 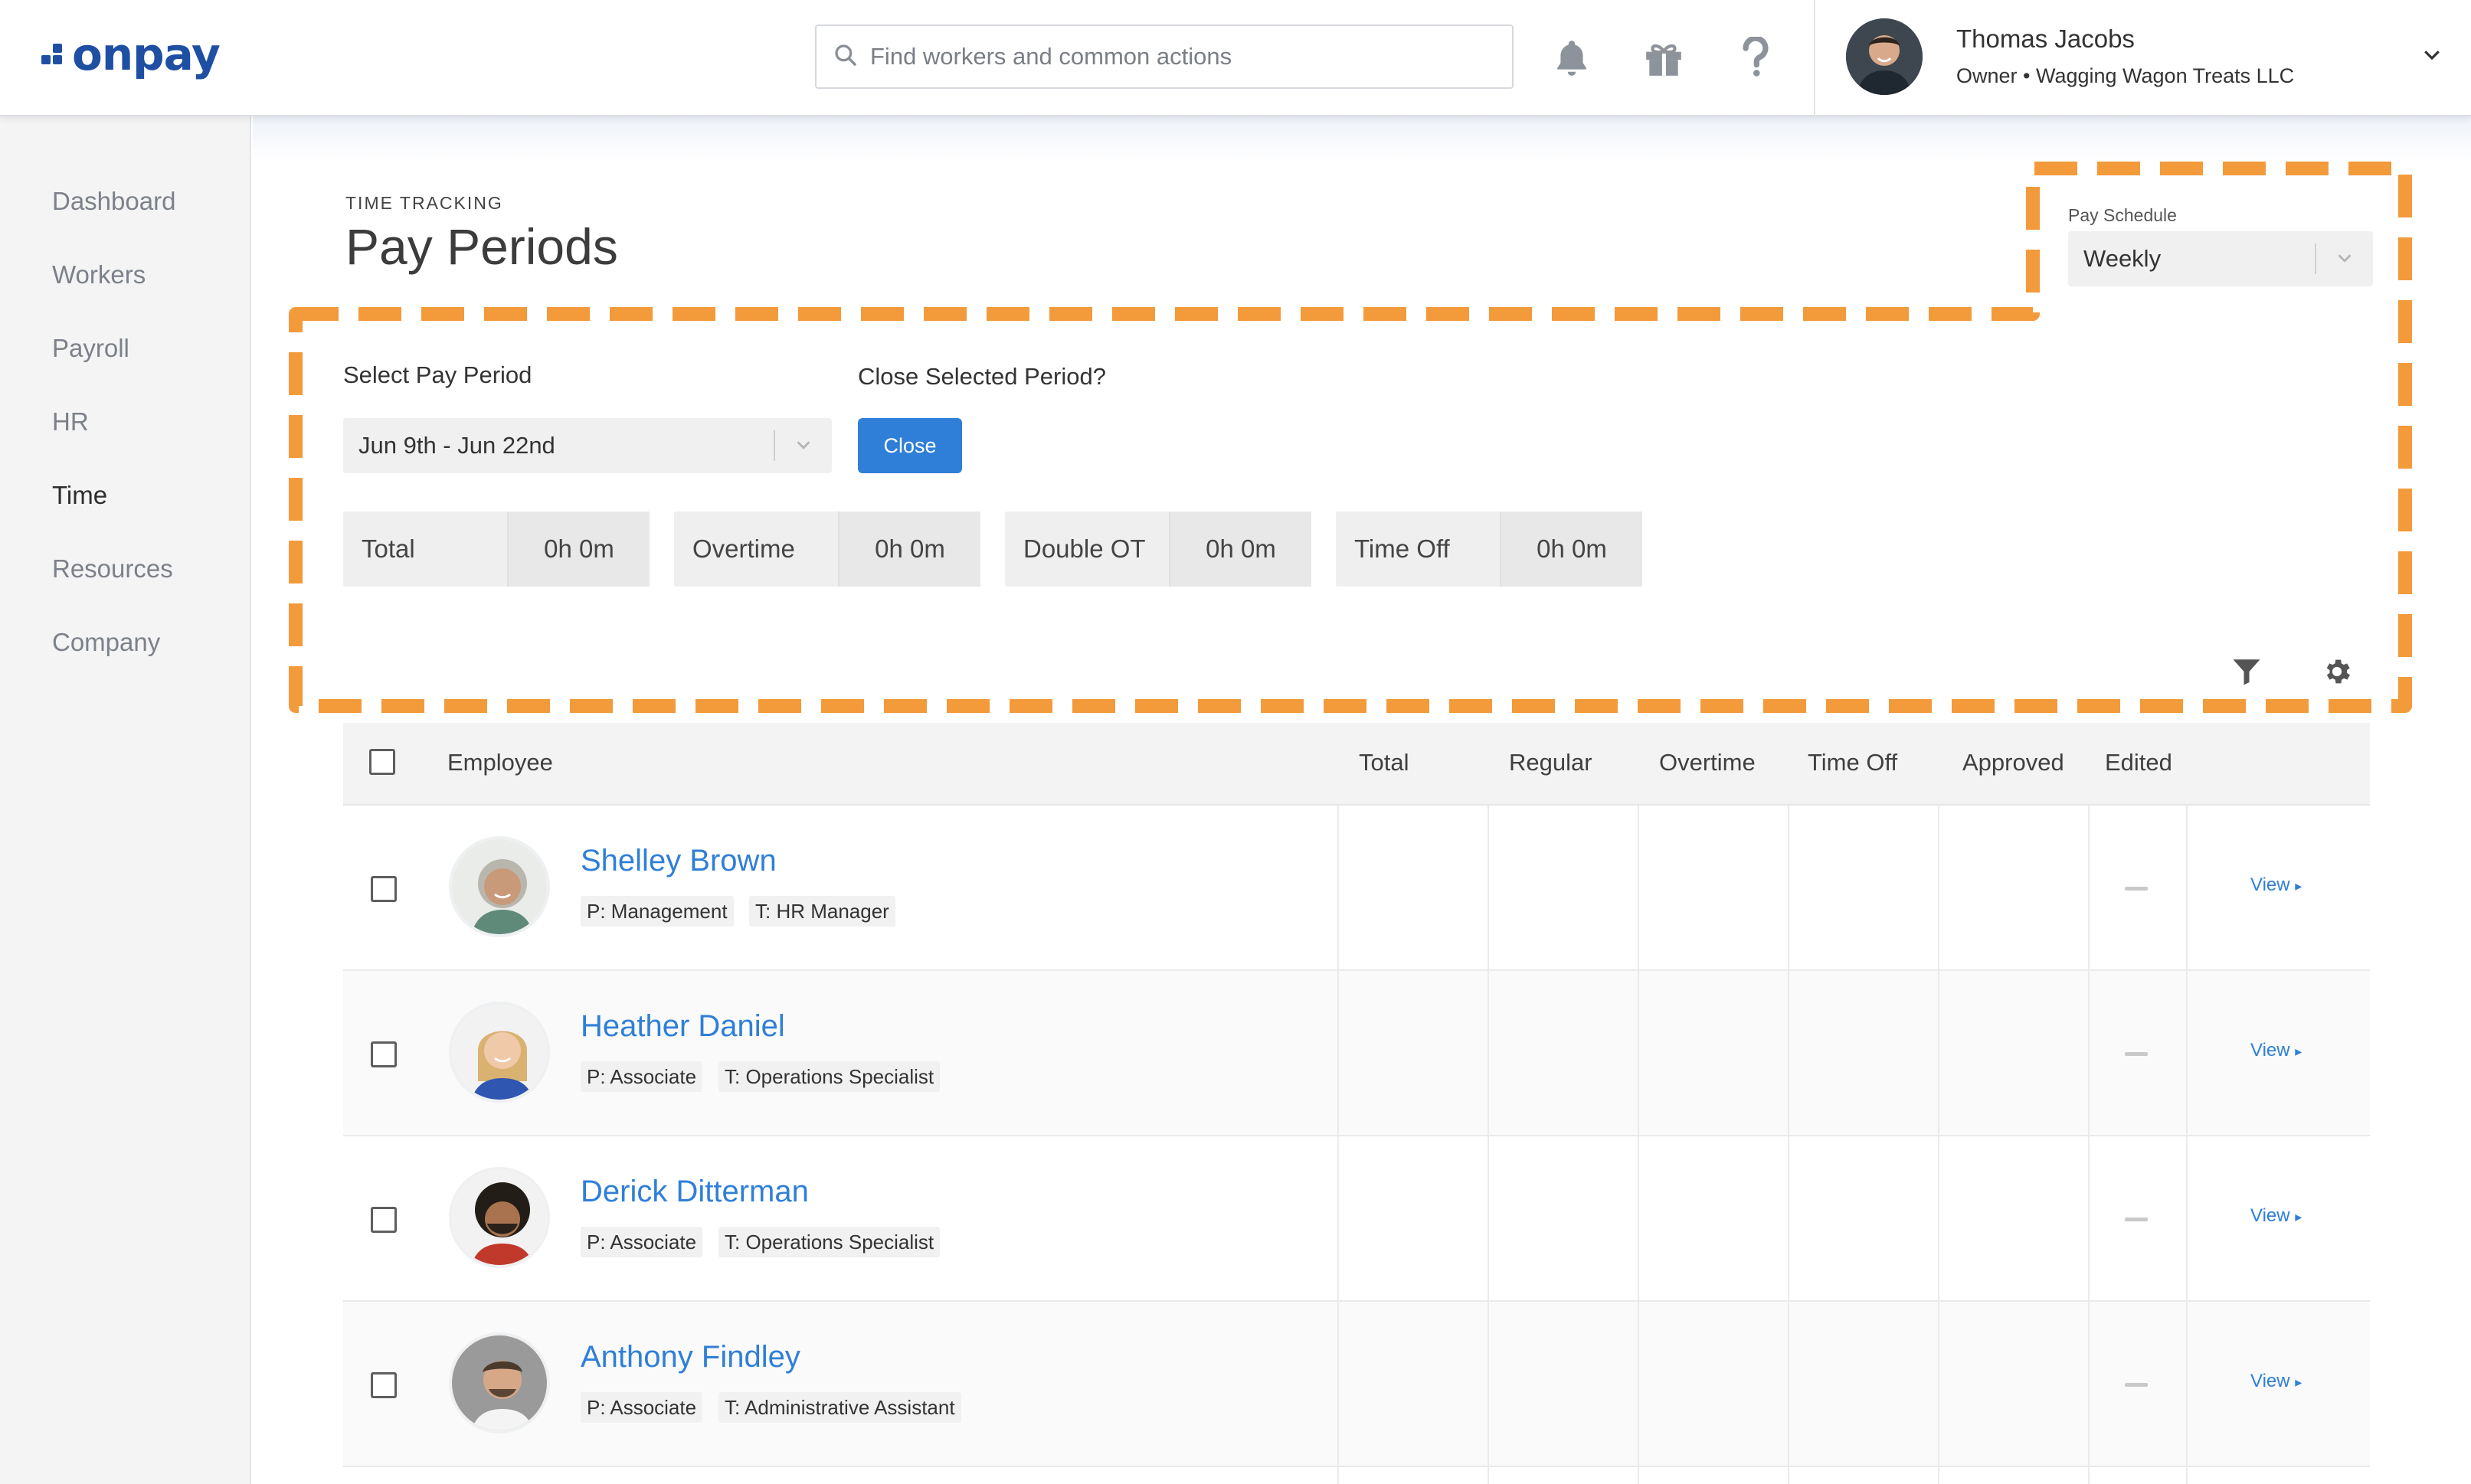 What do you see at coordinates (2122, 258) in the screenshot?
I see `pay-schedule-value: Weekly` at bounding box center [2122, 258].